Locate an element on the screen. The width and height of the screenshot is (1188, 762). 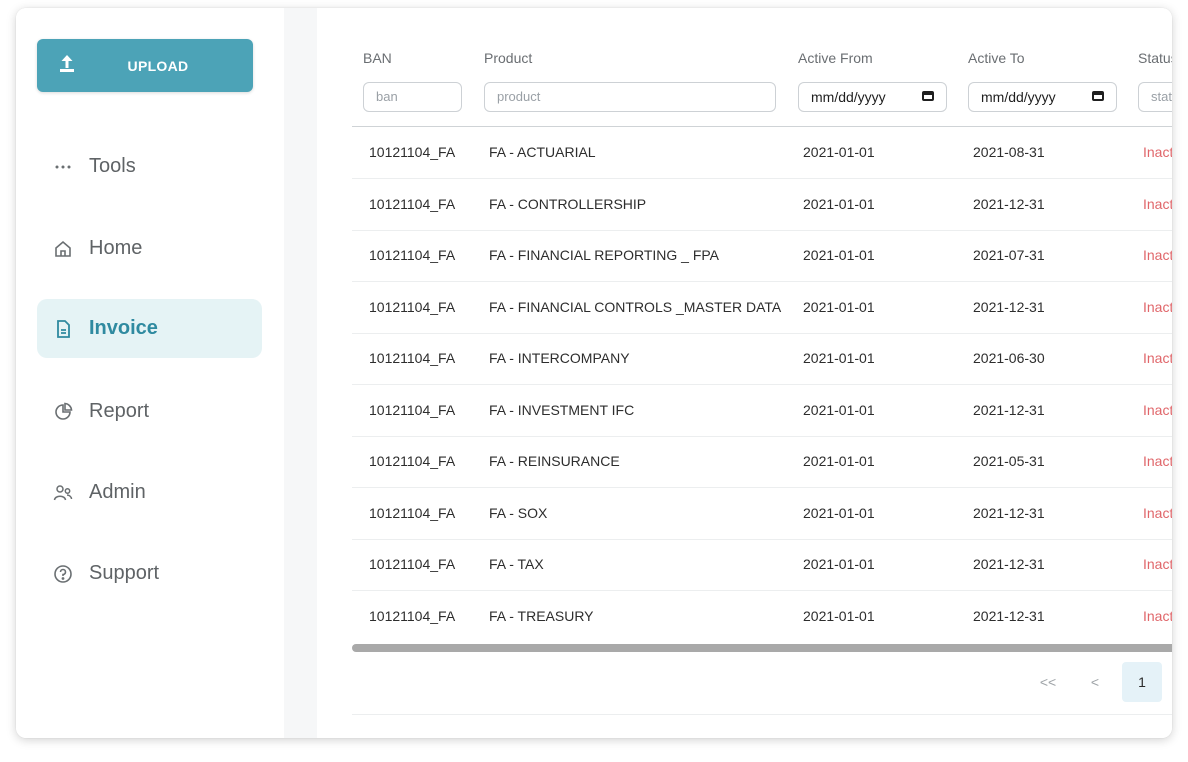
active-from-date-value: mm/dd/yyyy is located at coordinates (848, 97).